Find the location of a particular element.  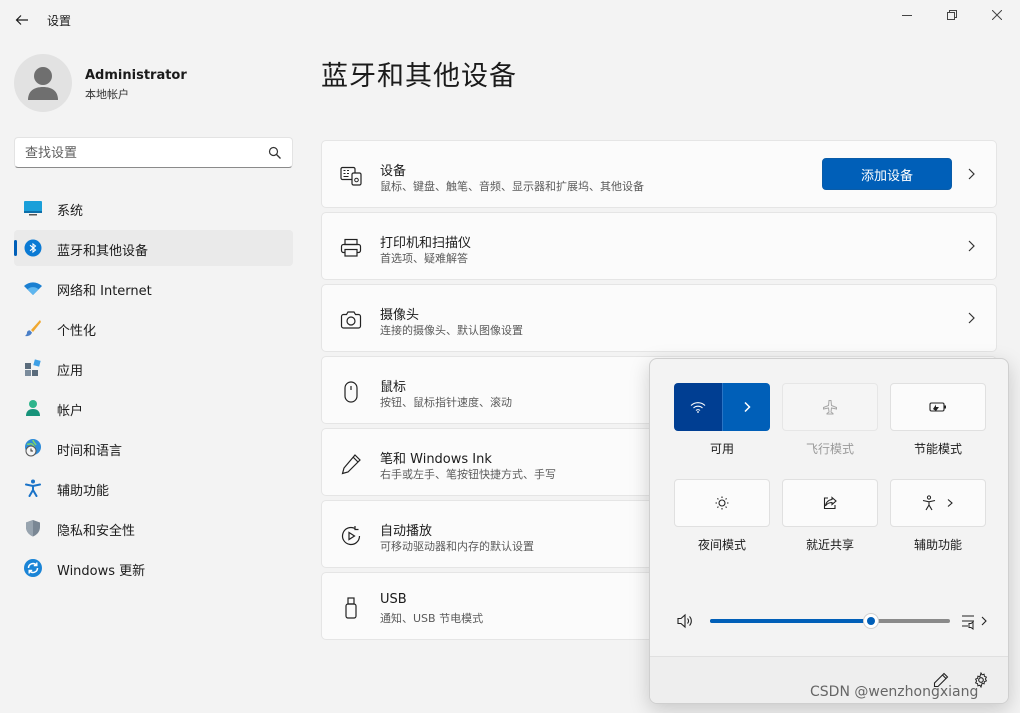

tile-label-nearby-share: 就近共享 is located at coordinates (829, 545).